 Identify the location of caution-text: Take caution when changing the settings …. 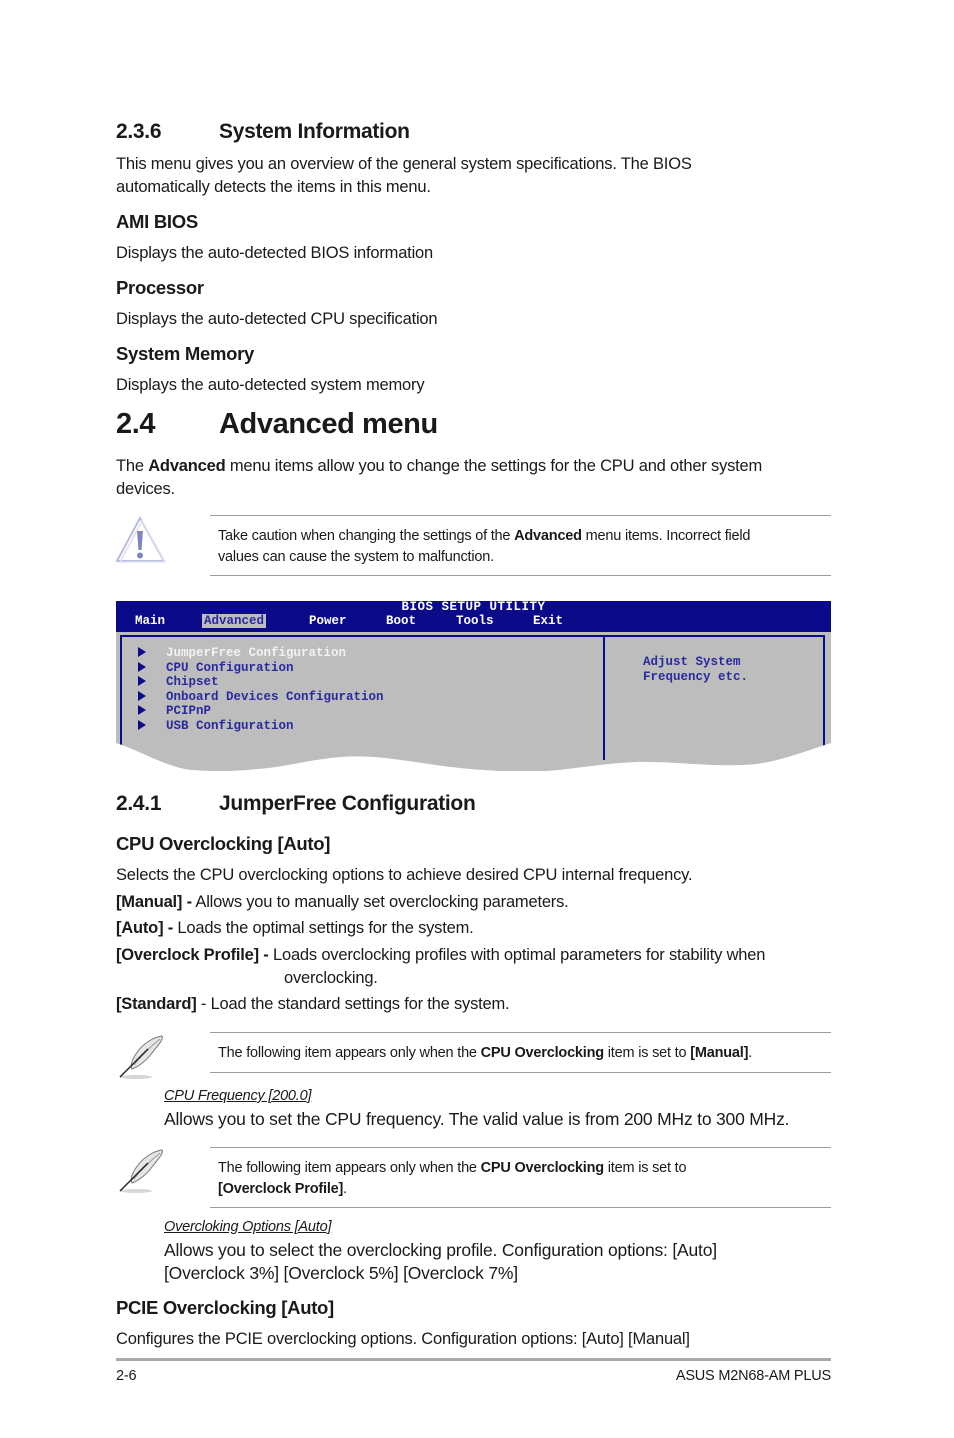
(484, 547).